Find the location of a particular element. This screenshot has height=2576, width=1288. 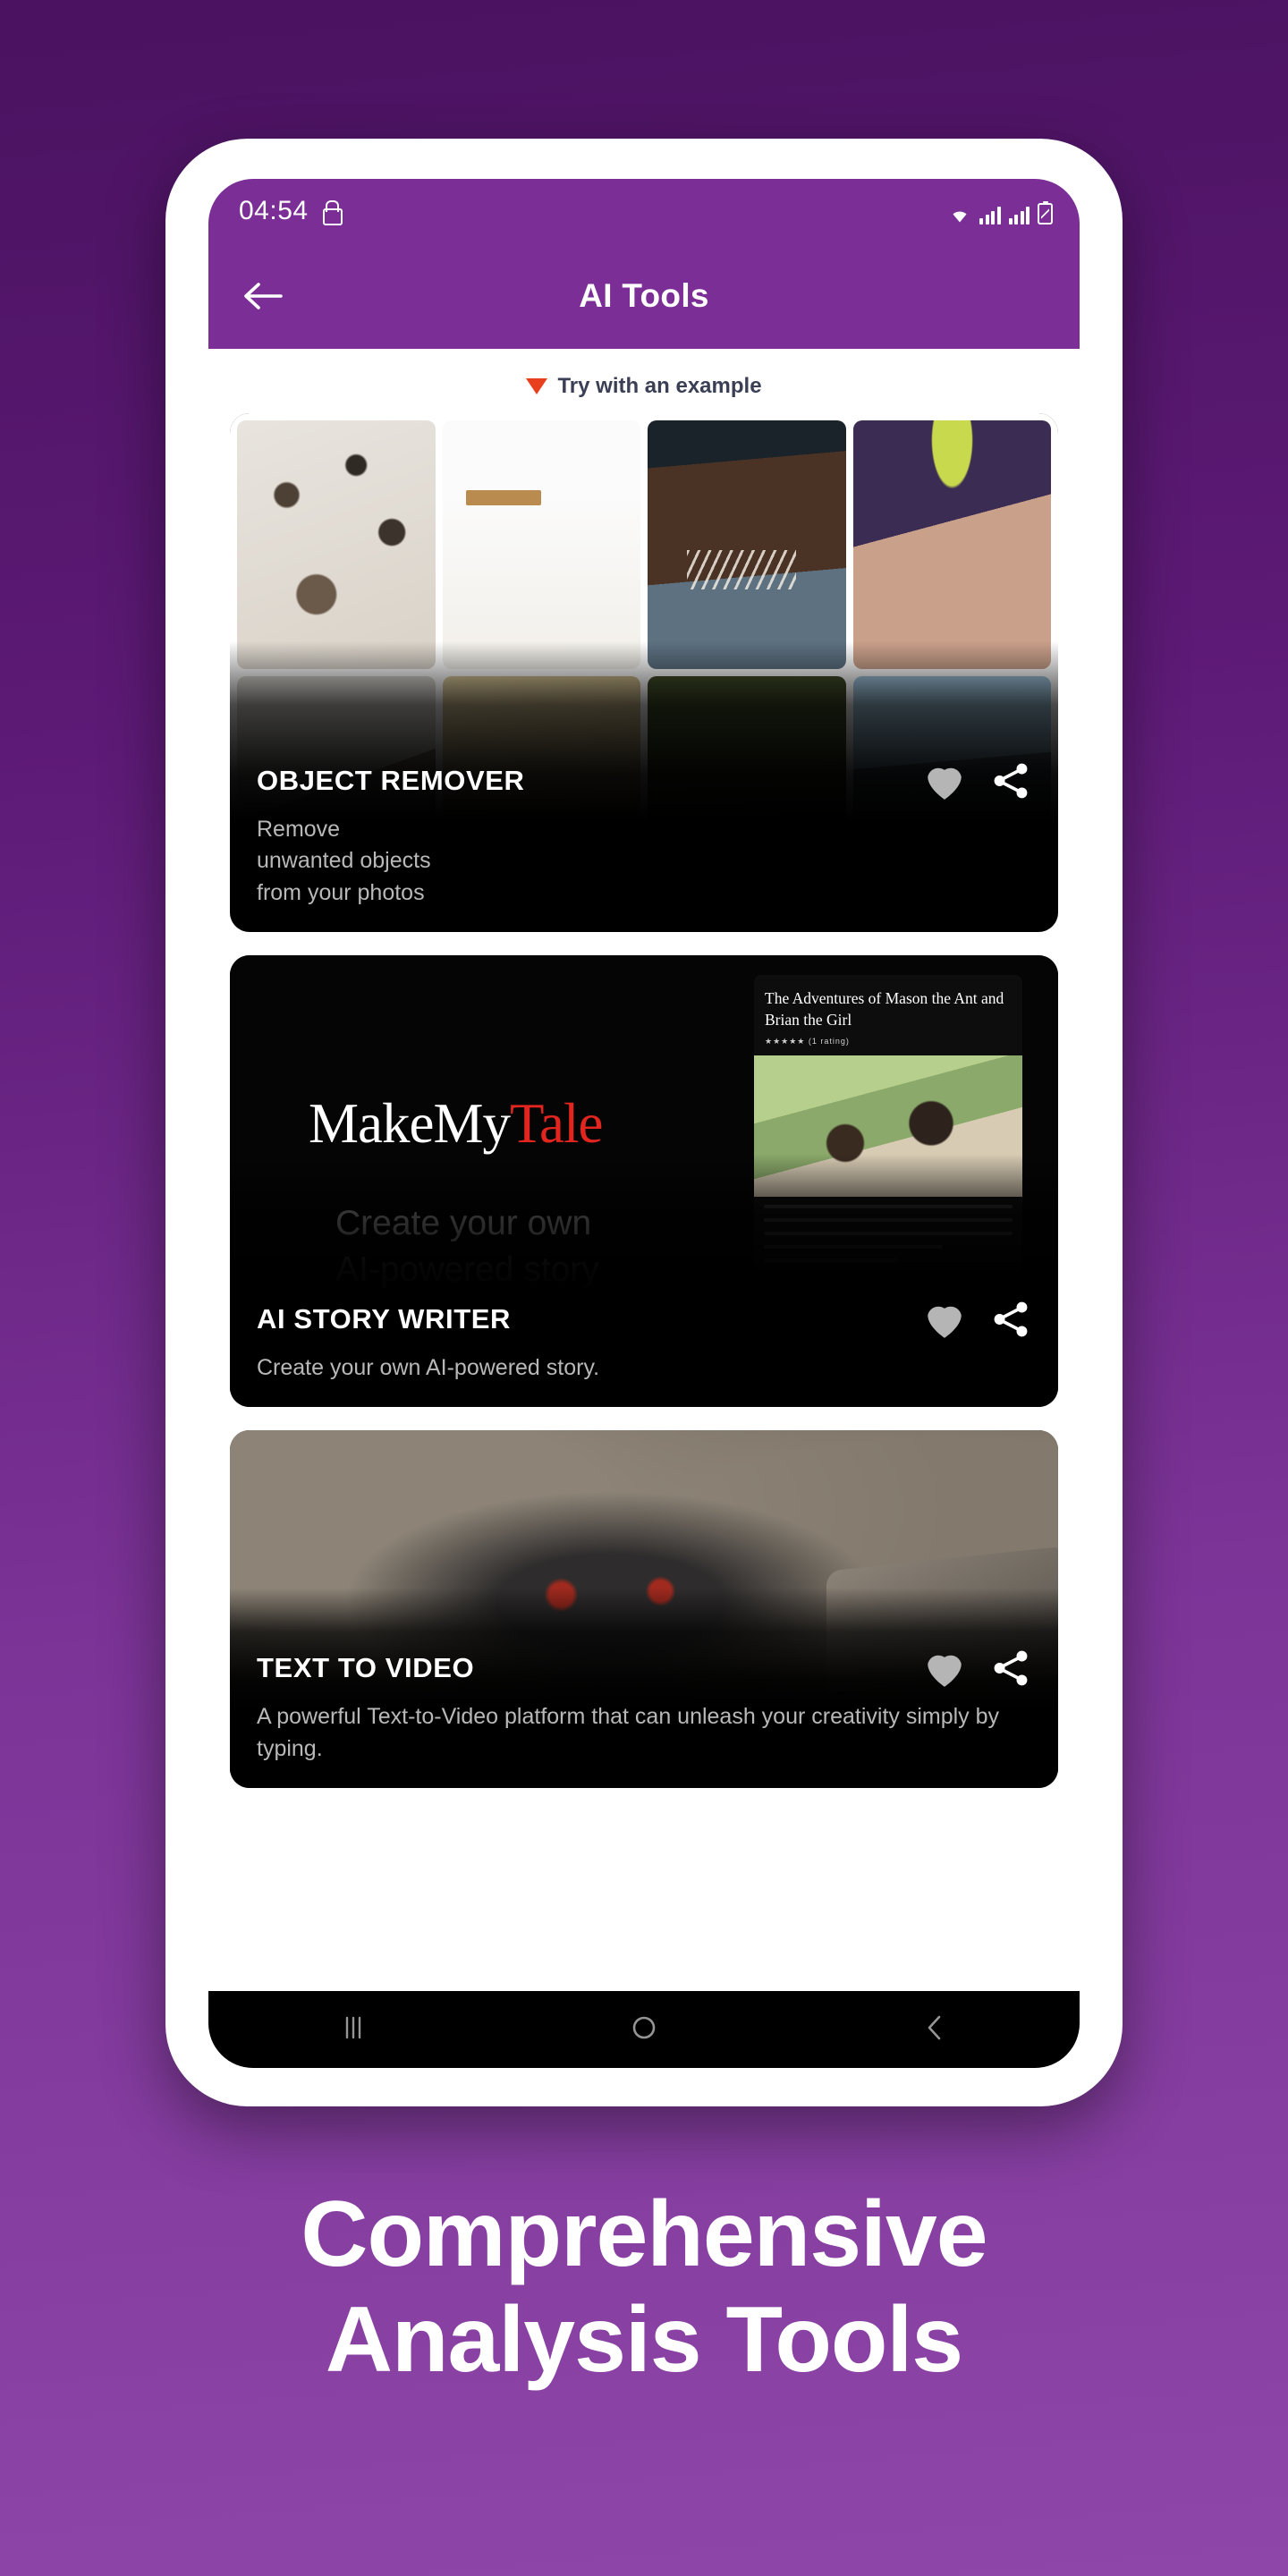

status-bar-left: 04:54 is located at coordinates (291, 211).